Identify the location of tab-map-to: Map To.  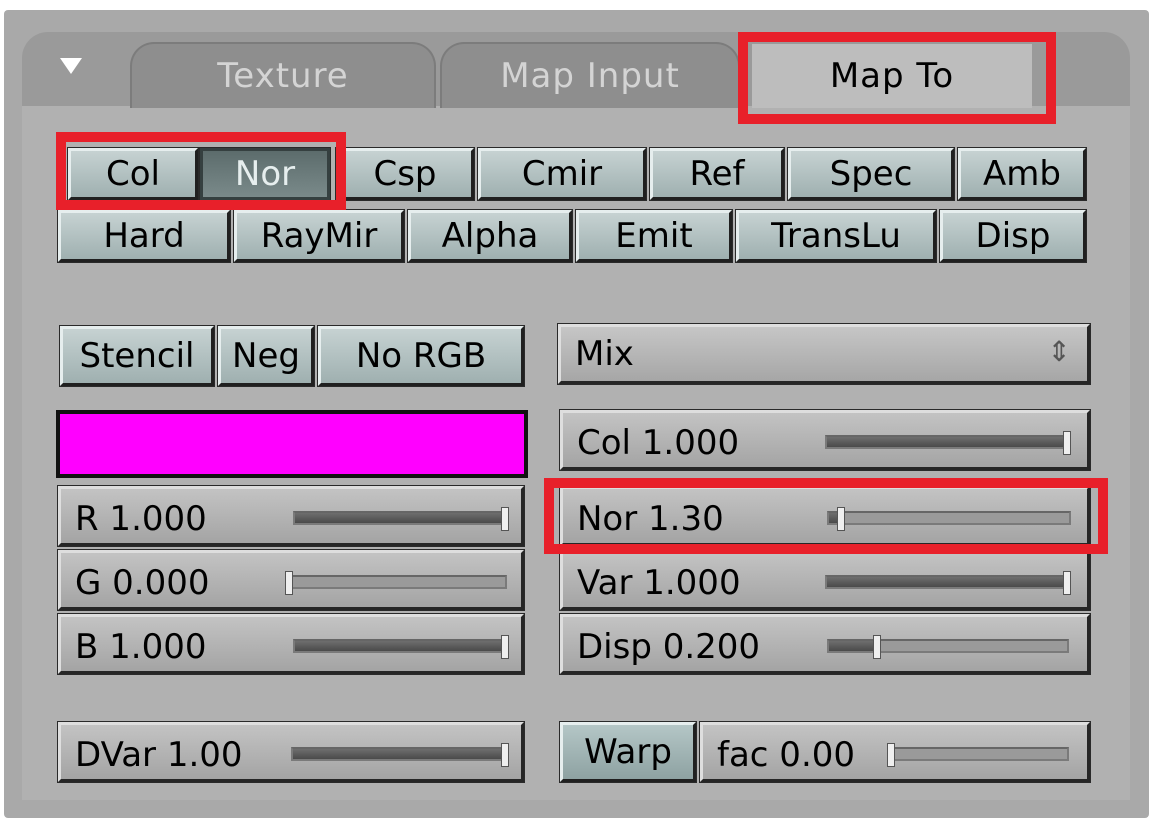
(892, 76).